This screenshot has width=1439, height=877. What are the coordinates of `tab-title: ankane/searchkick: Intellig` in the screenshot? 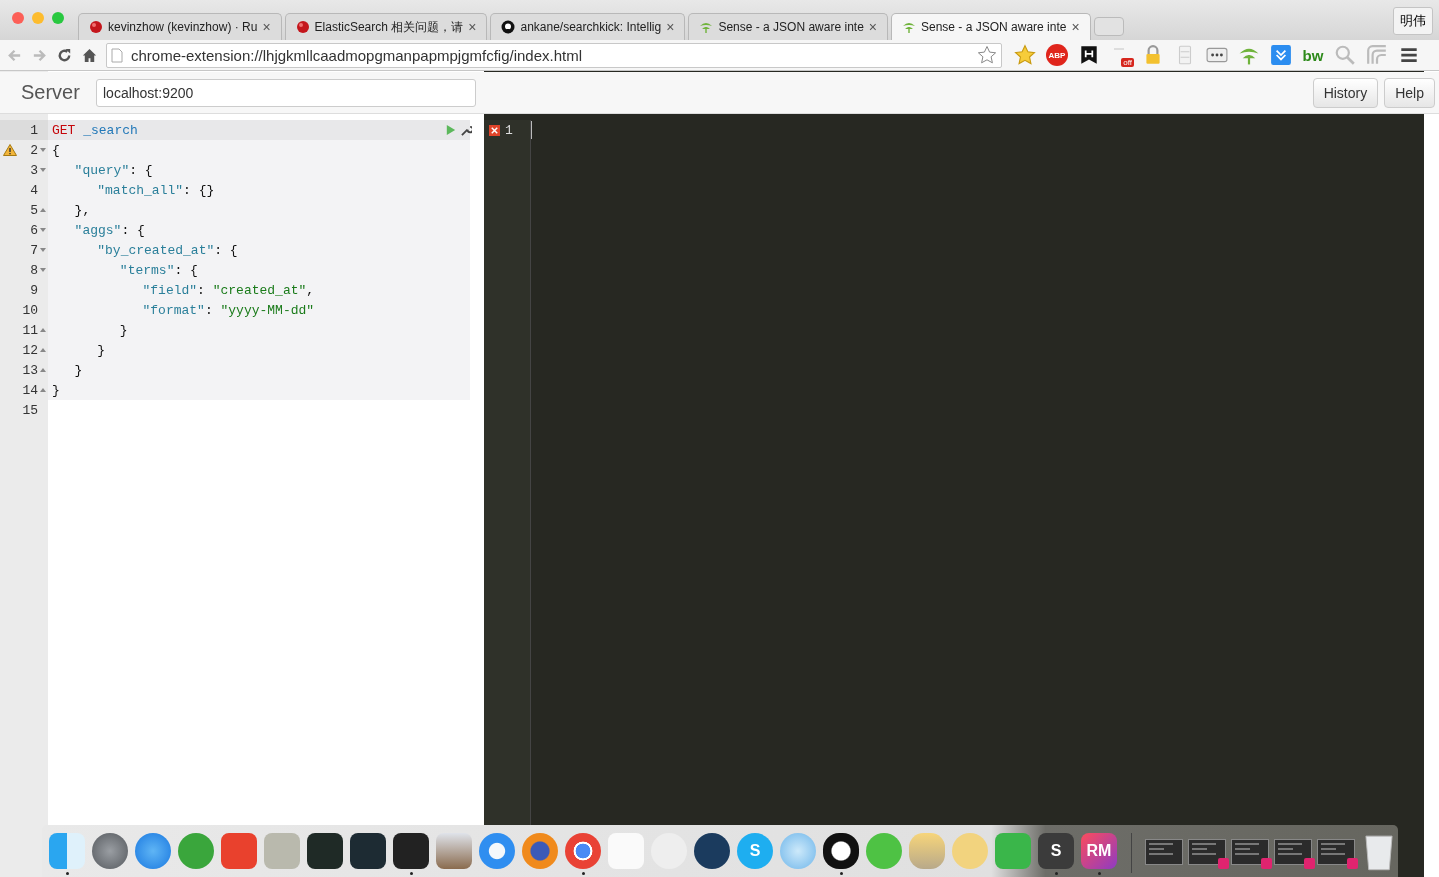 It's located at (591, 27).